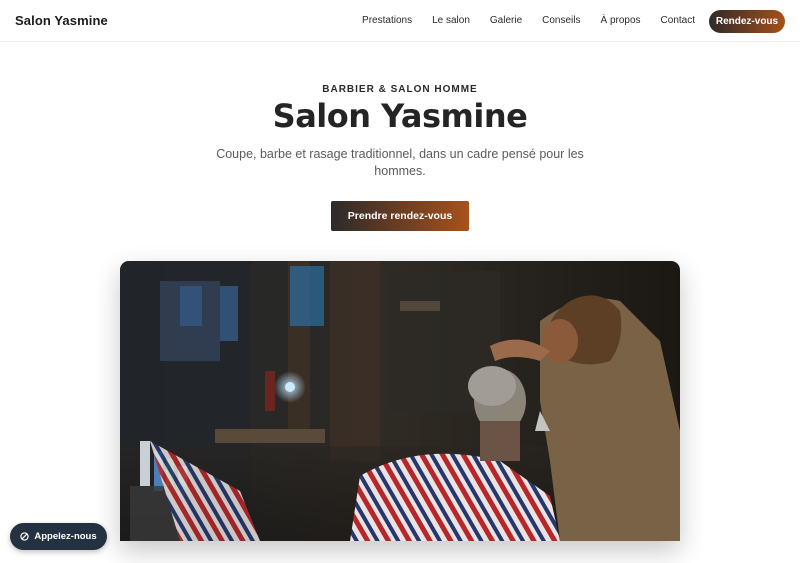 The width and height of the screenshot is (800, 563). What do you see at coordinates (451, 20) in the screenshot?
I see `nav-item-le-salon: Le salon` at bounding box center [451, 20].